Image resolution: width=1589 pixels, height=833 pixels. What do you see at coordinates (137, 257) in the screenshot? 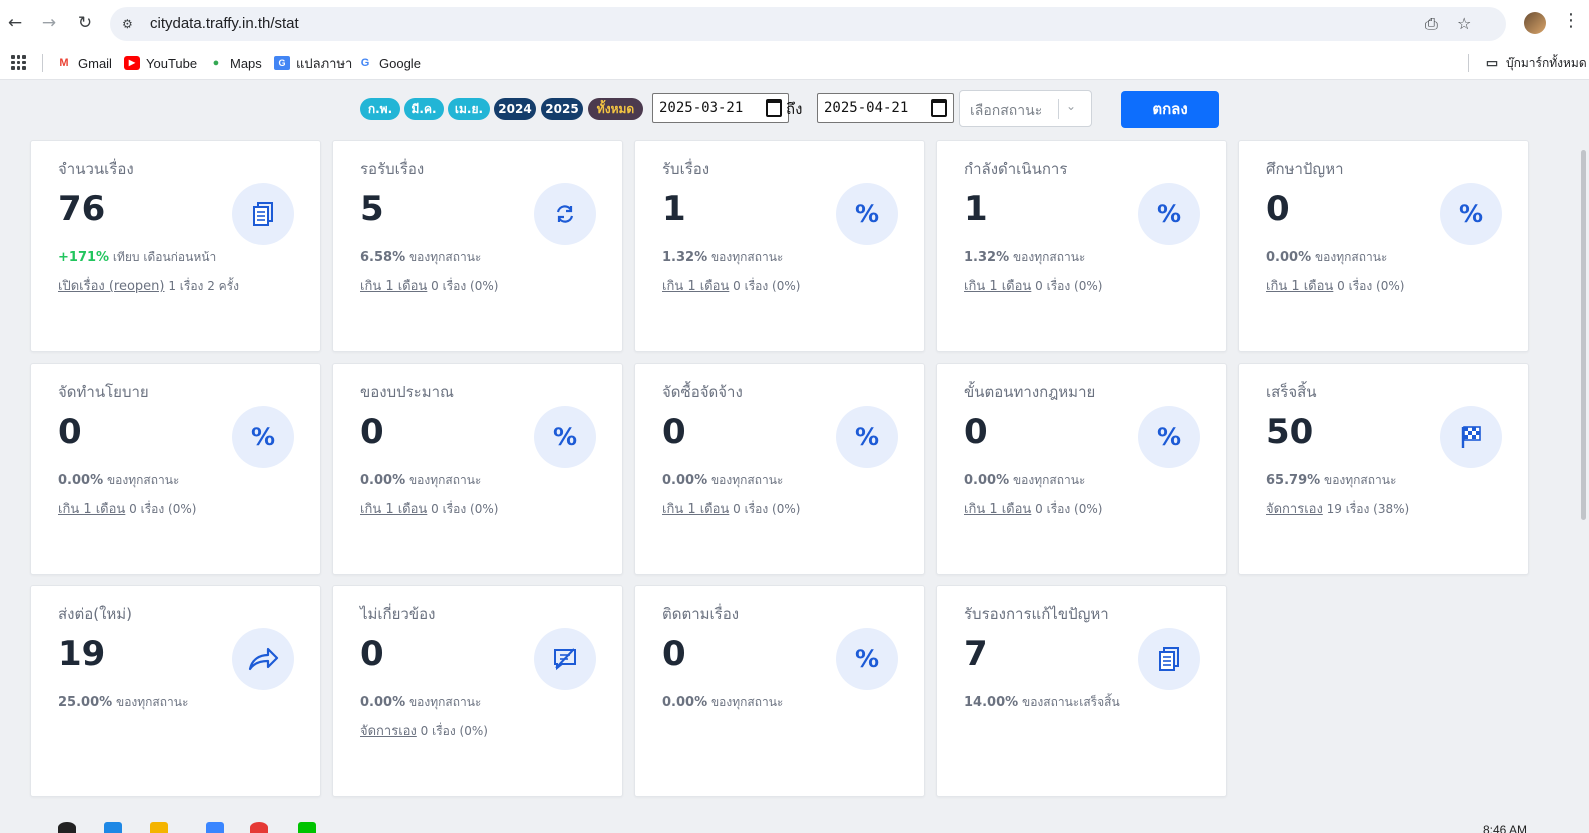
I see `card-percentage-row: +171% เทียบ เดือนก่อนหน้า` at bounding box center [137, 257].